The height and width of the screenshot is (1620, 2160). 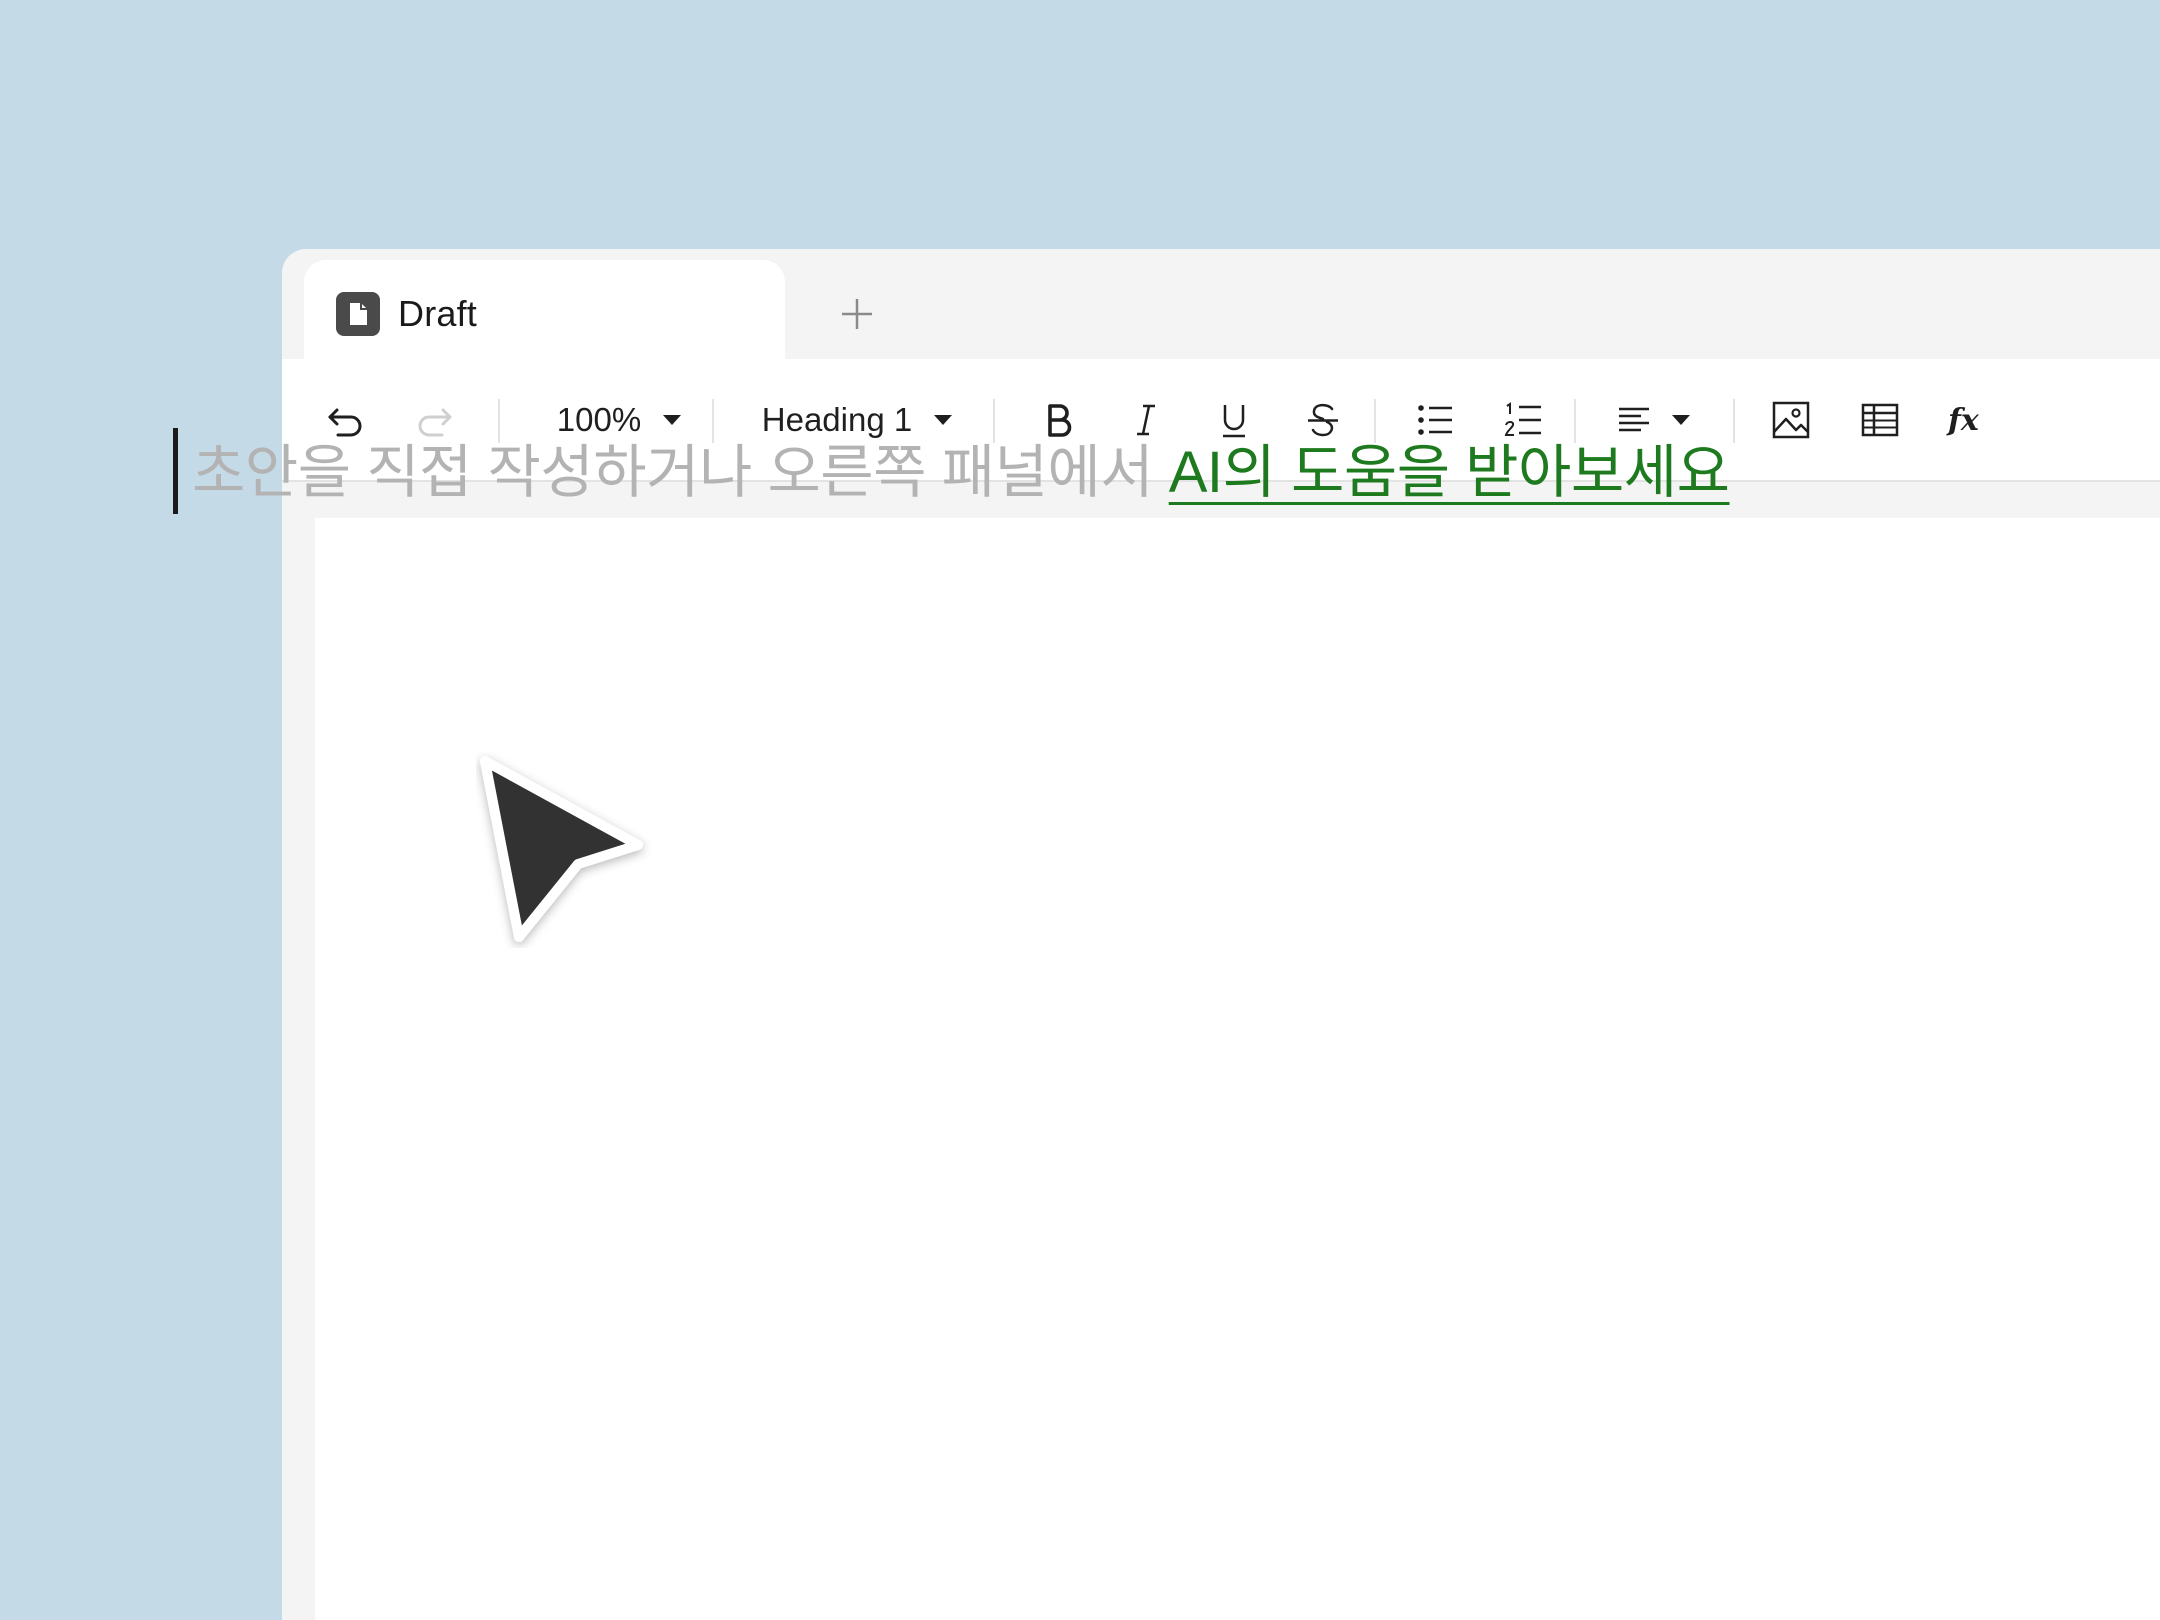 I want to click on redo-icon, so click(x=435, y=422).